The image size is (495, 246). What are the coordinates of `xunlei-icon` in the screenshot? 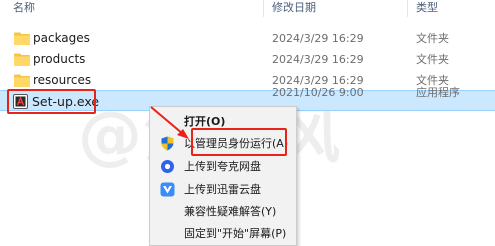 It's located at (167, 189).